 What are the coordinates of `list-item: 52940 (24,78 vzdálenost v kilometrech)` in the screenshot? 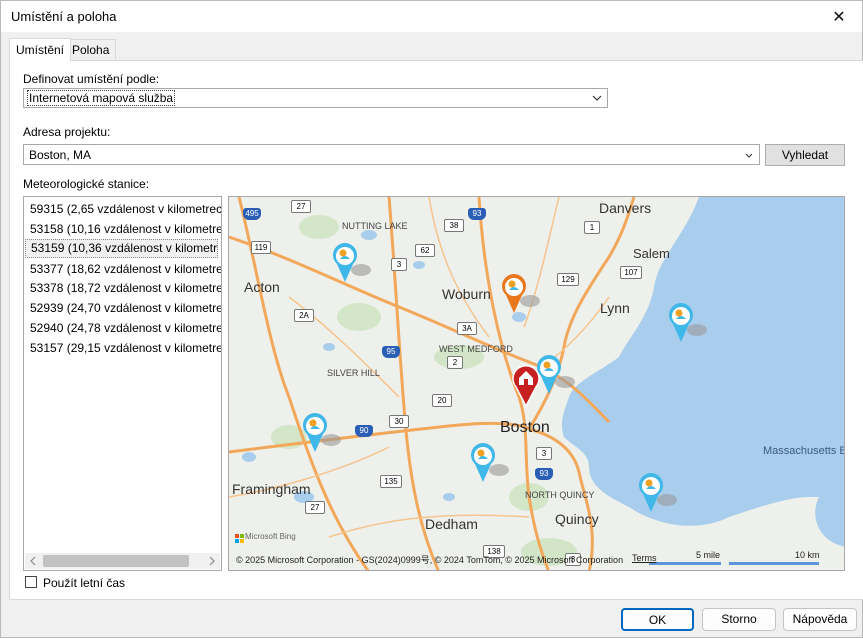 It's located at (123, 328).